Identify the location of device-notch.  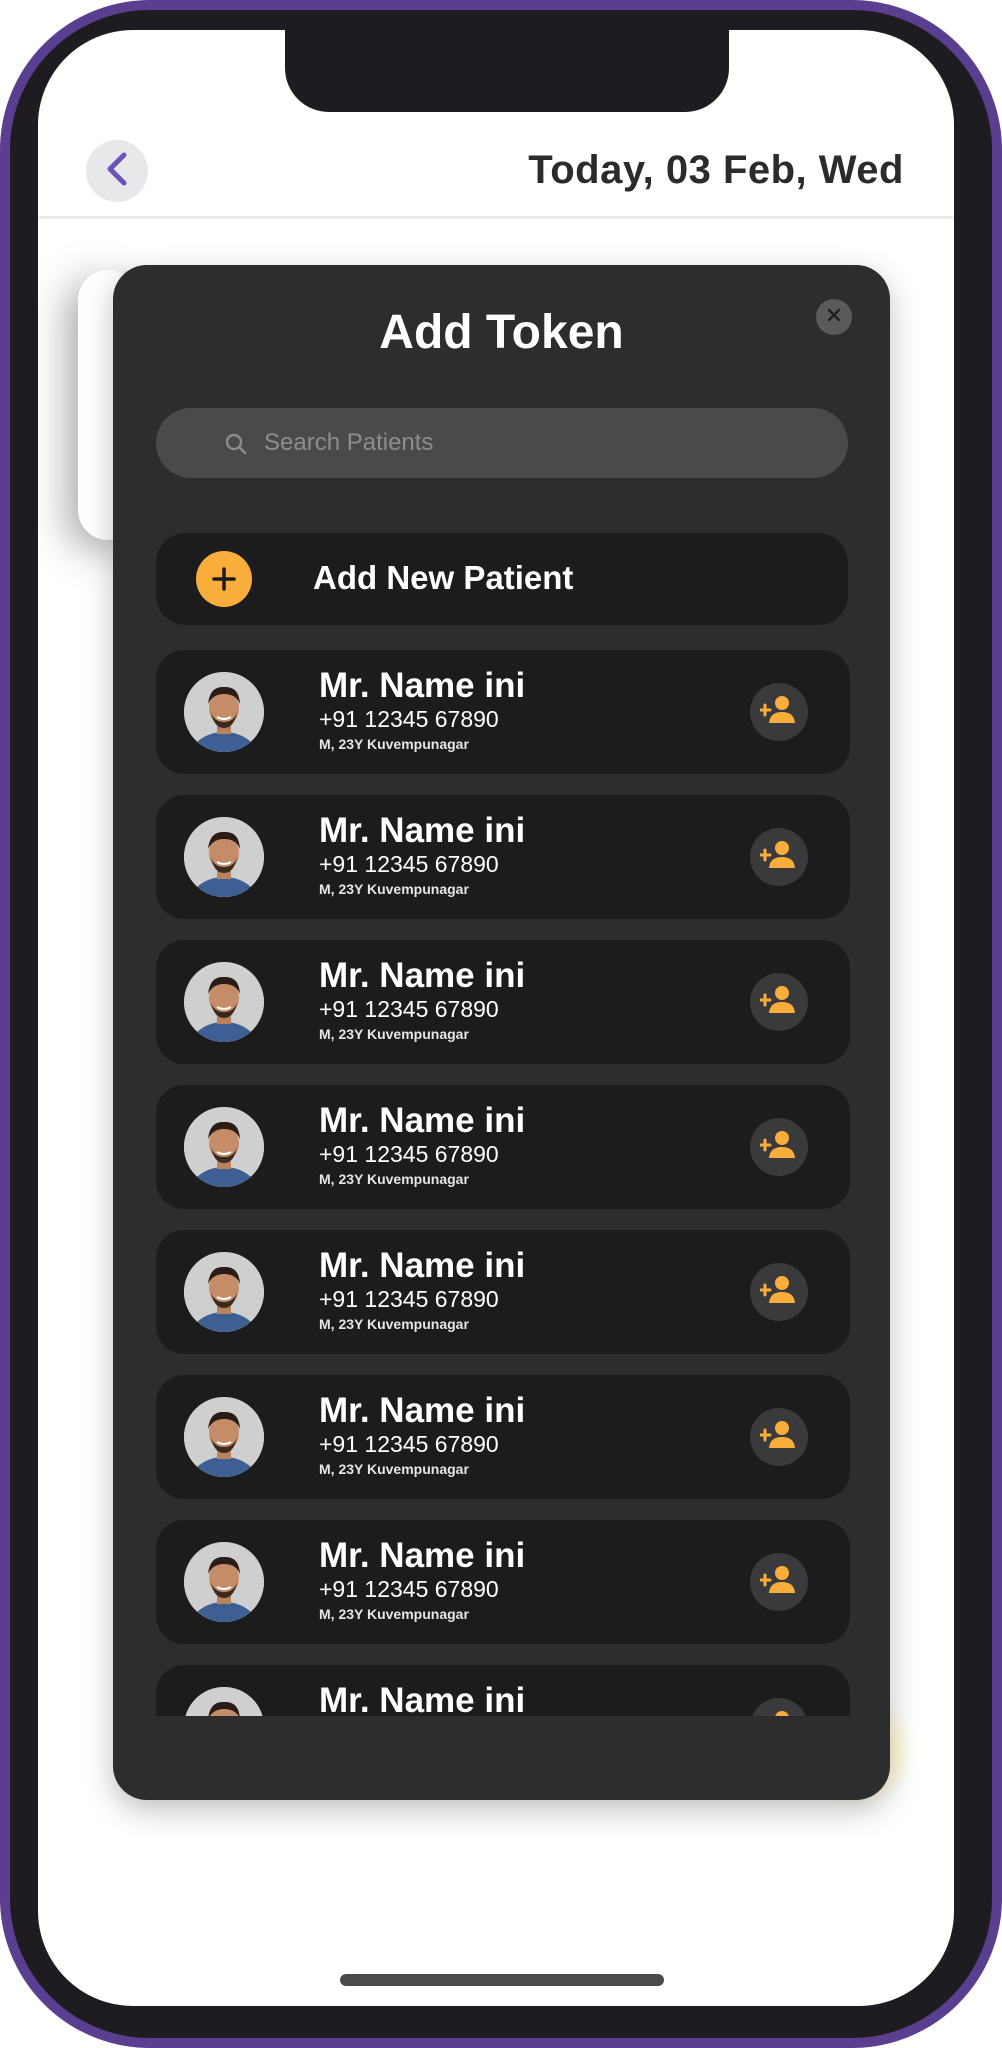
(507, 71).